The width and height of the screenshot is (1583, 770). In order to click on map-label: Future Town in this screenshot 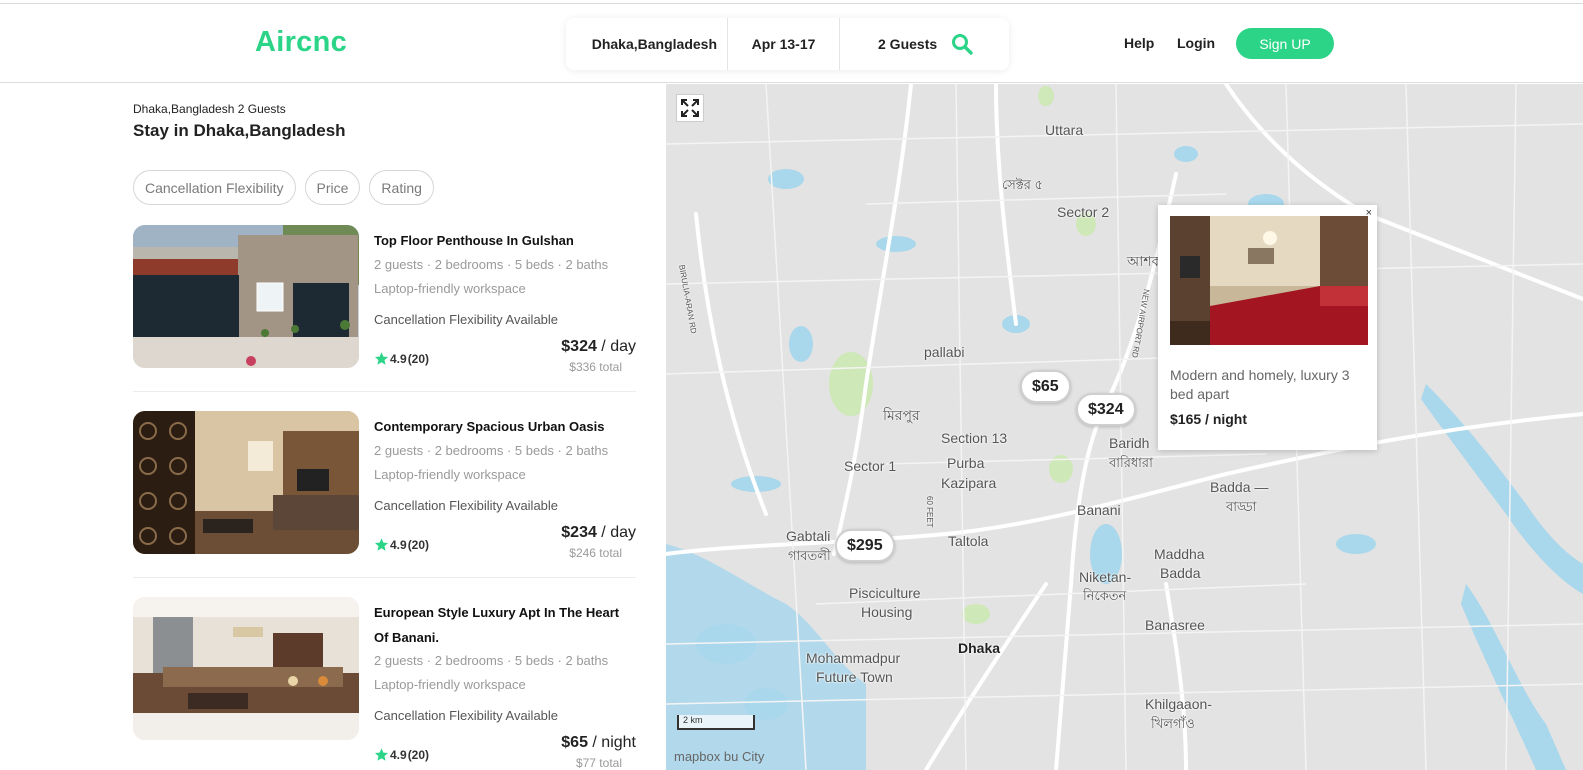, I will do `click(854, 677)`.